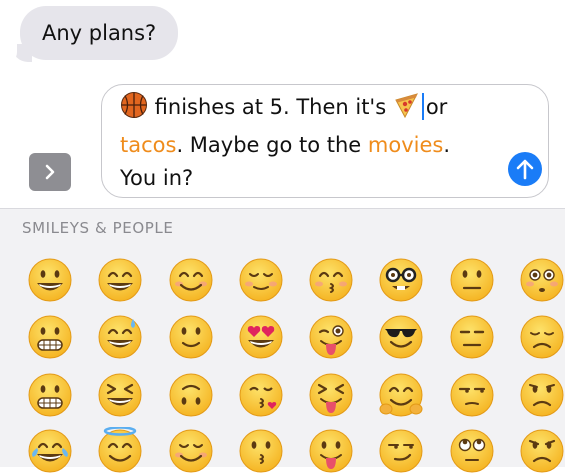 The width and height of the screenshot is (565, 475). Describe the element at coordinates (331, 395) in the screenshot. I see `squinting-tongue-face-emoji` at that location.